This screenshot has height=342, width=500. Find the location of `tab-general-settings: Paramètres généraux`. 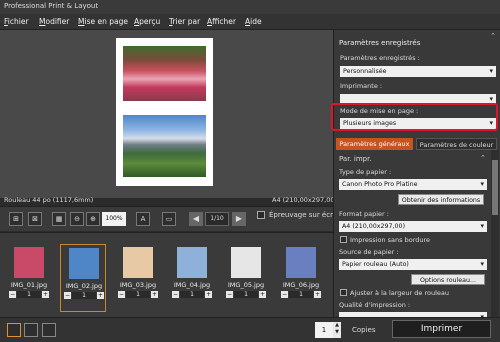

tab-general-settings: Paramètres généraux is located at coordinates (374, 144).